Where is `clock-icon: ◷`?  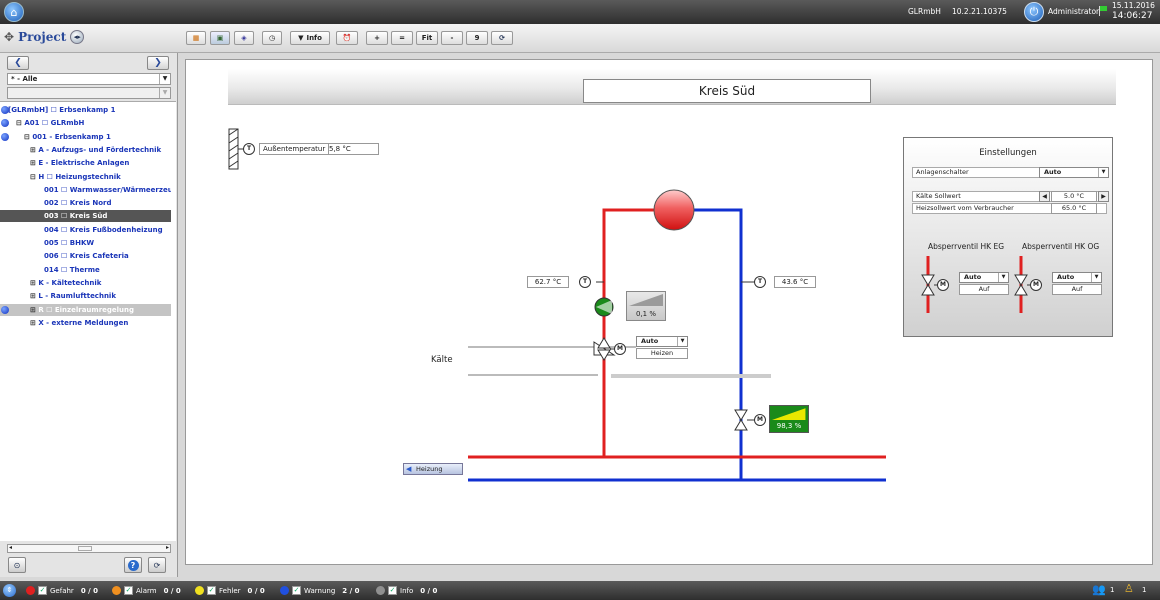 clock-icon: ◷ is located at coordinates (272, 38).